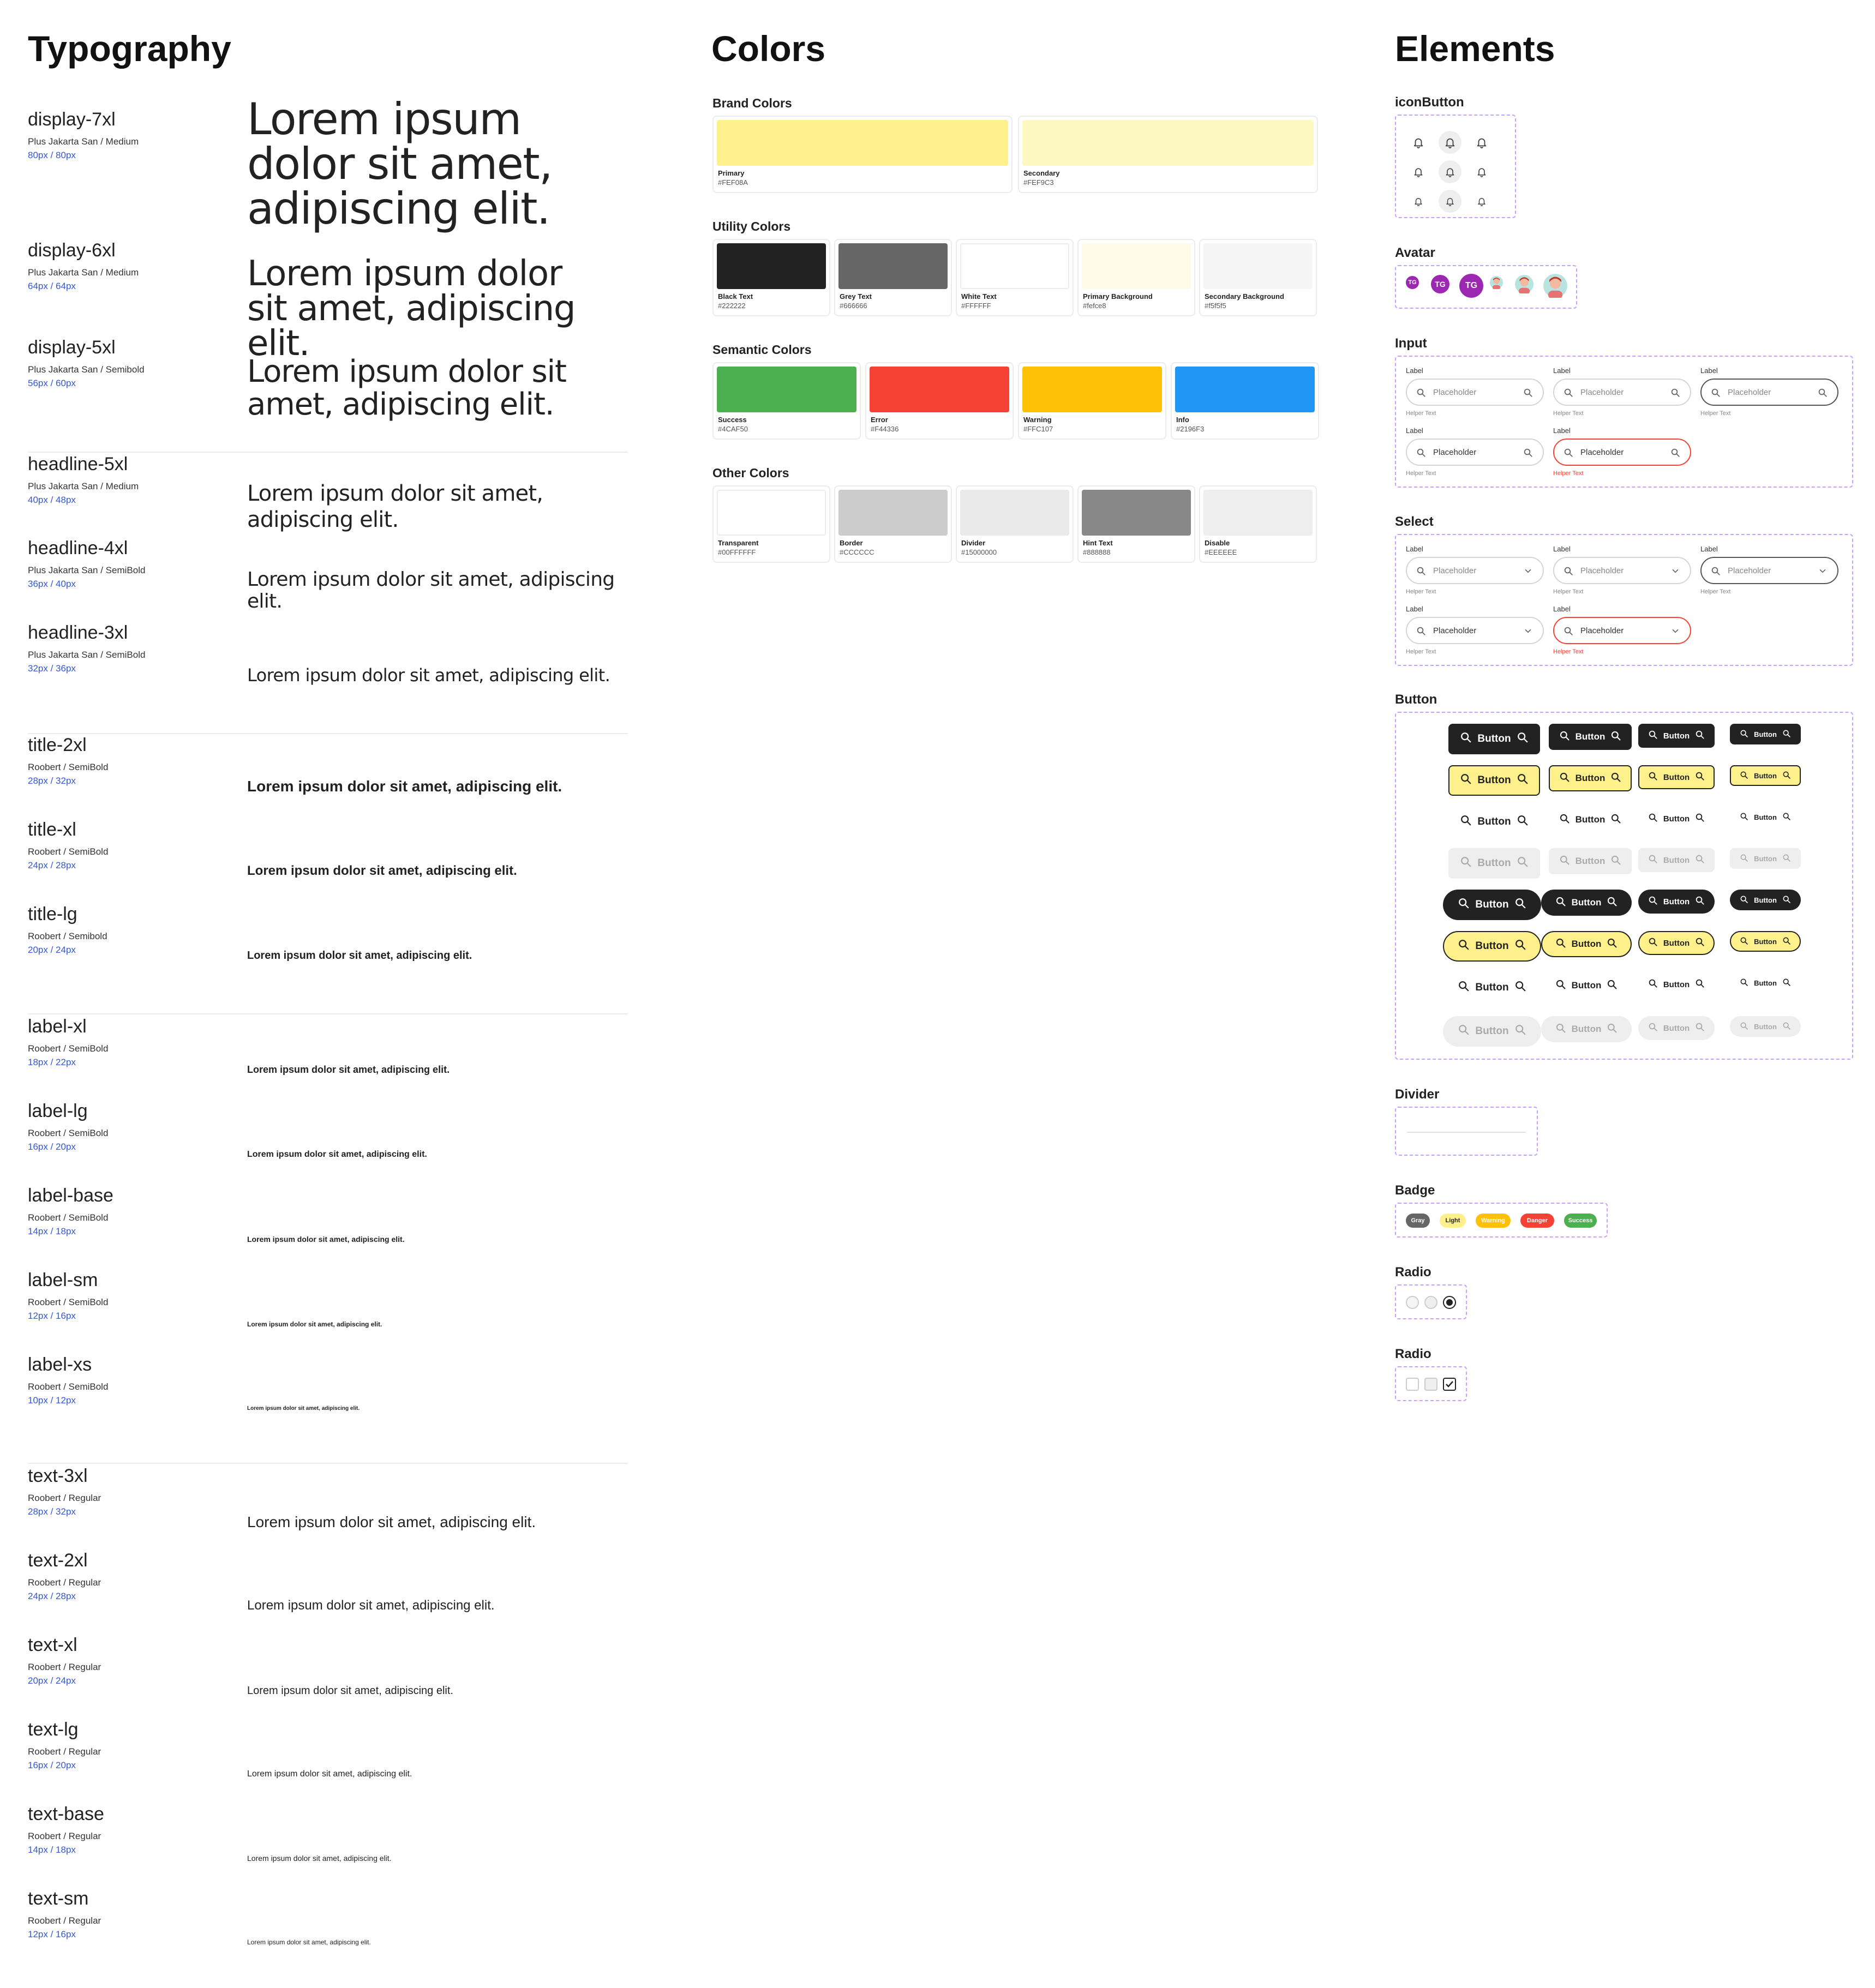 Image resolution: width=1875 pixels, height=1988 pixels. Describe the element at coordinates (979, 552) in the screenshot. I see `color-hex: #15000000` at that location.